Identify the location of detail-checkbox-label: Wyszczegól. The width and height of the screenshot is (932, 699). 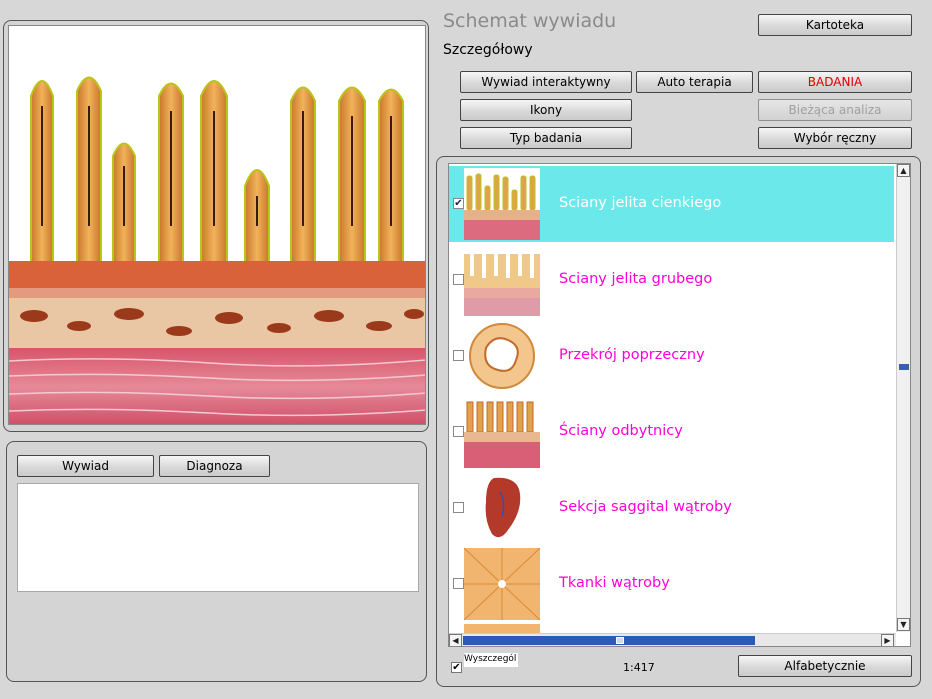
(491, 660).